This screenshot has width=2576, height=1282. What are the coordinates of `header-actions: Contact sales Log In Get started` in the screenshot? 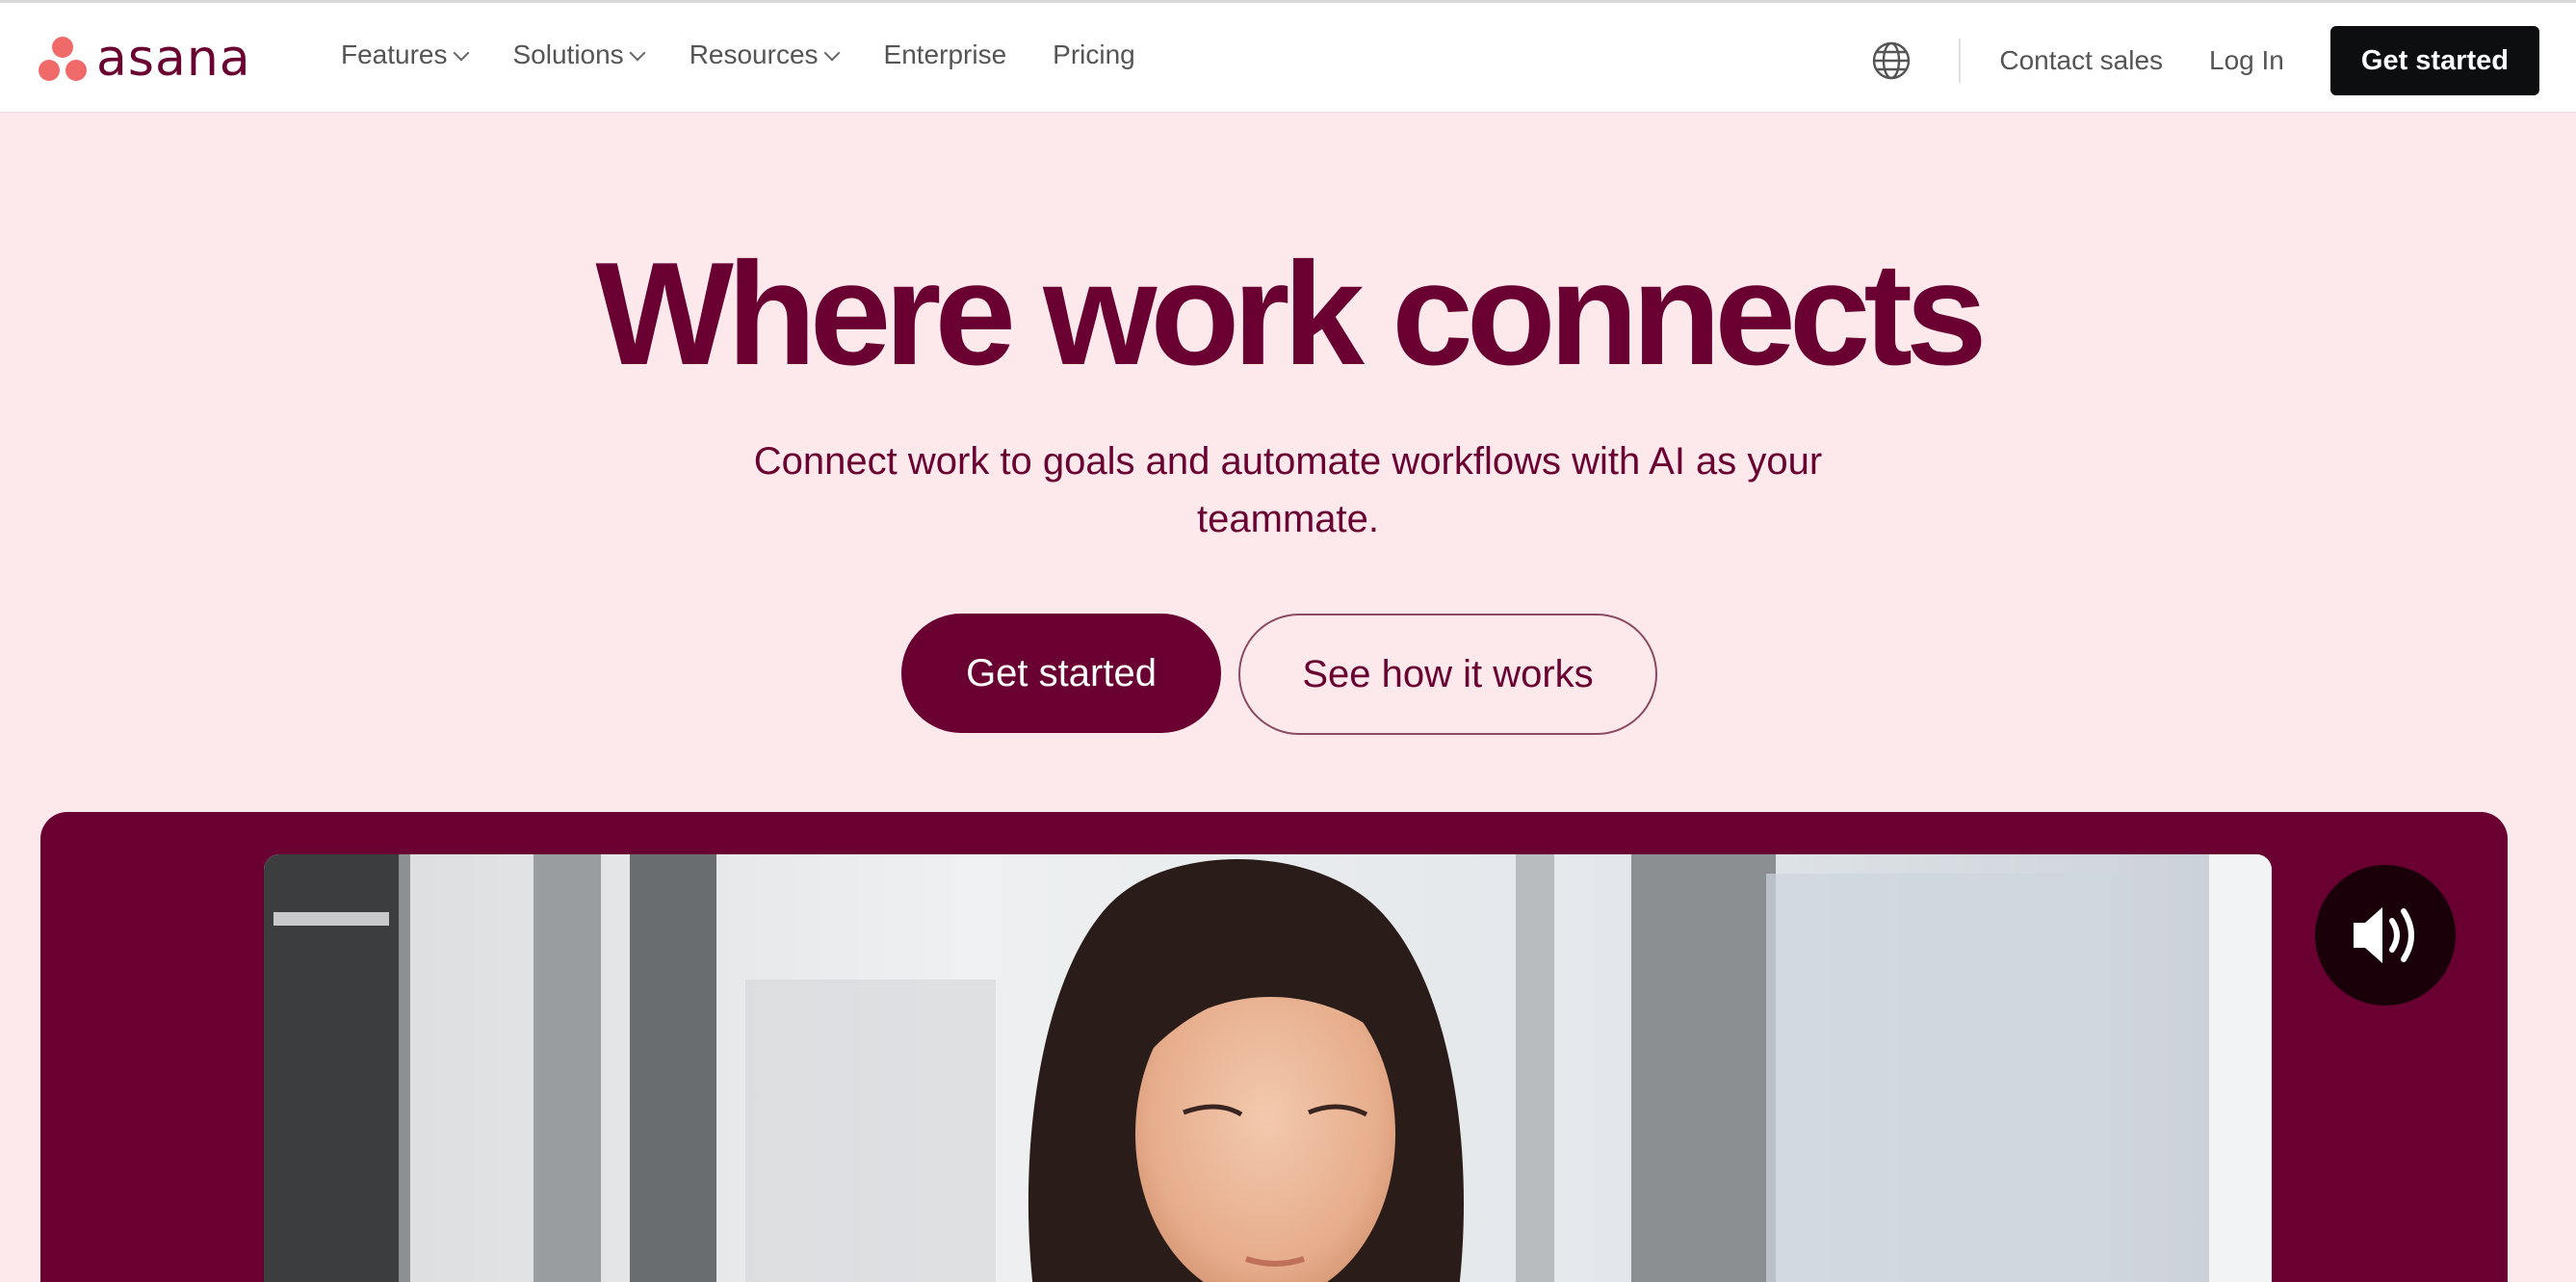 It's located at (2204, 61).